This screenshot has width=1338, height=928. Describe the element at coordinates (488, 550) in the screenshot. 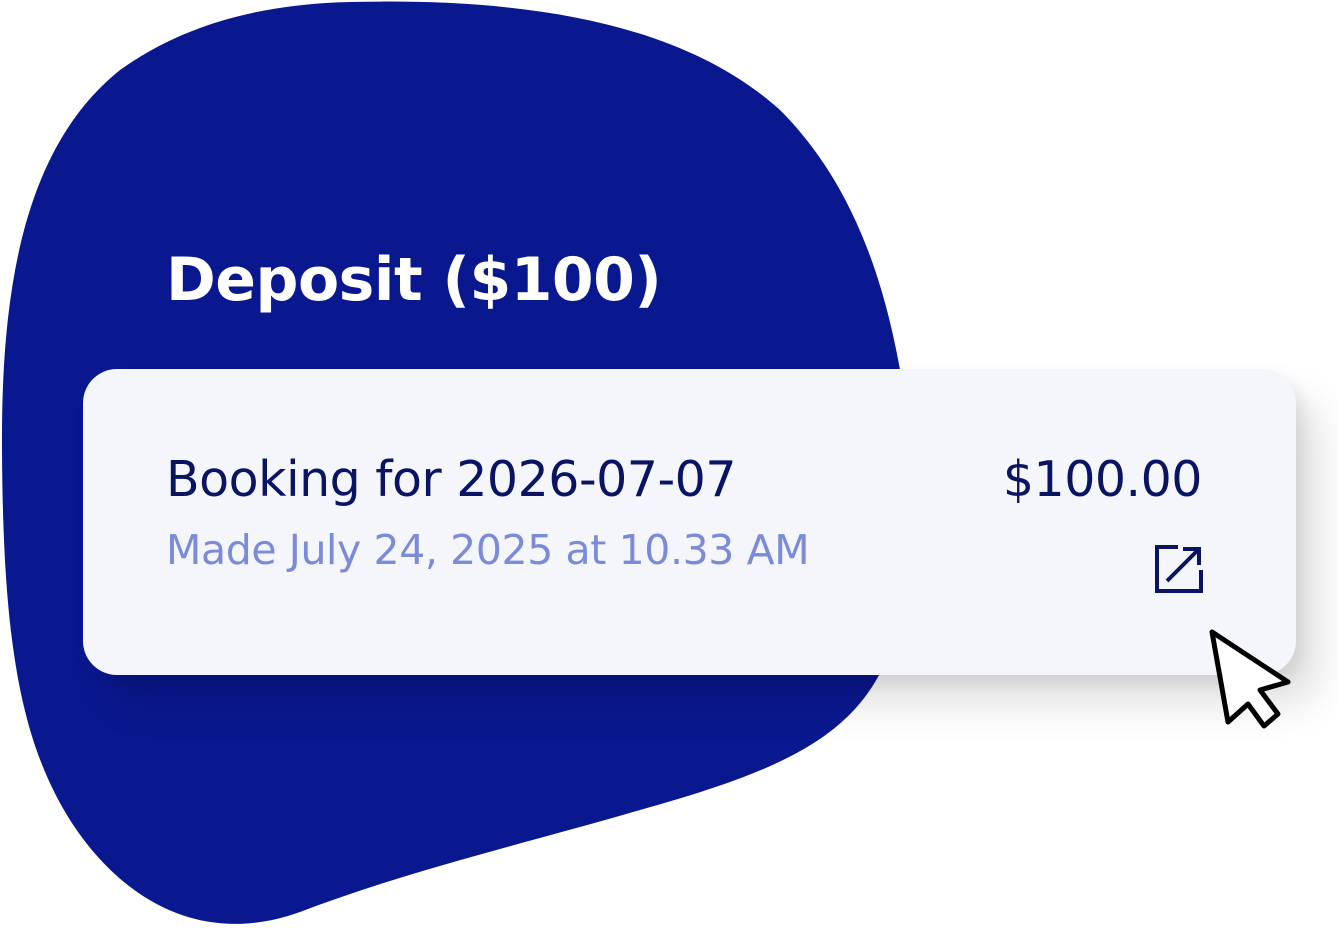

I see `booking-date: Made July 24, 2025 at 10.33 AM` at that location.